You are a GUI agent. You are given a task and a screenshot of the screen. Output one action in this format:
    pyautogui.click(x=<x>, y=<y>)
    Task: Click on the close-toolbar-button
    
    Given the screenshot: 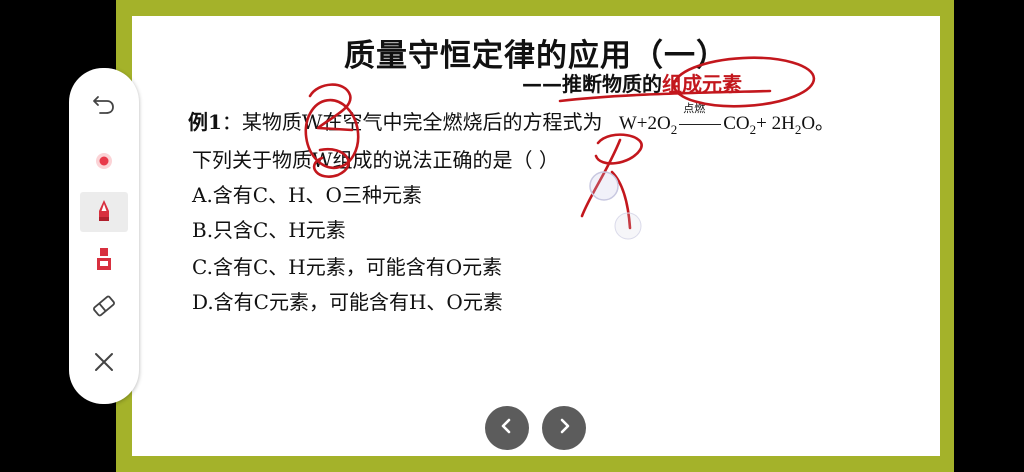 What is the action you would take?
    pyautogui.click(x=104, y=364)
    